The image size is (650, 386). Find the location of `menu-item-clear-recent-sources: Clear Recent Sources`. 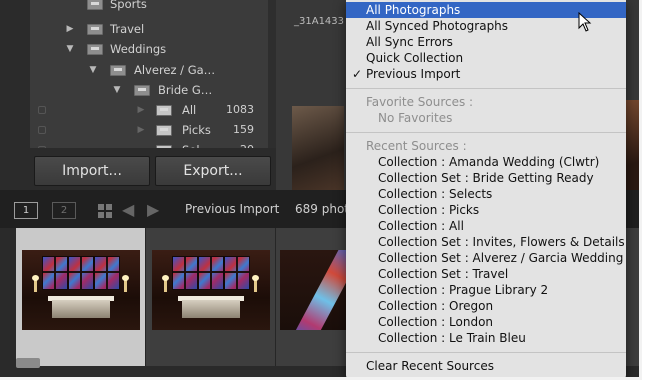

menu-item-clear-recent-sources: Clear Recent Sources is located at coordinates (486, 366).